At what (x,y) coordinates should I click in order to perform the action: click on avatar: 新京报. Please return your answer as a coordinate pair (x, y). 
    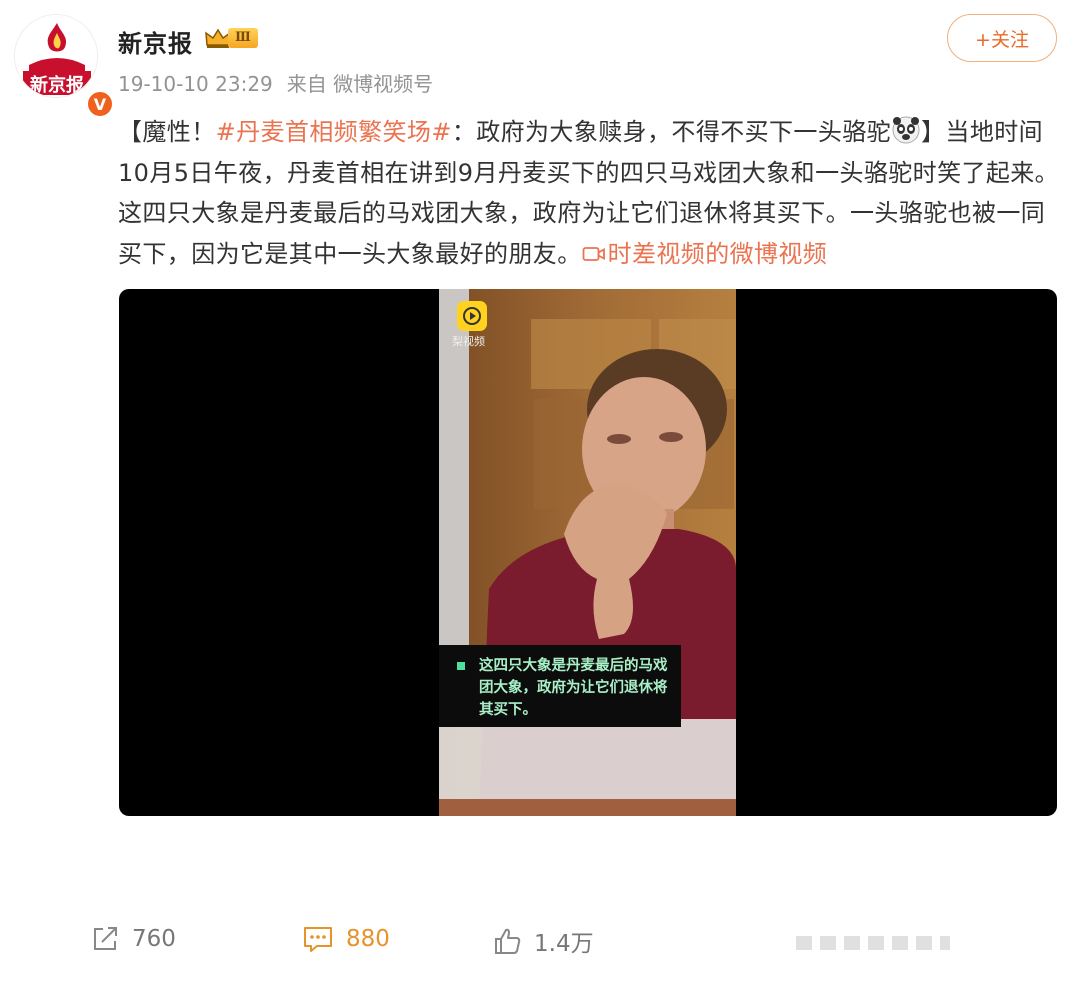
    Looking at the image, I should click on (56, 56).